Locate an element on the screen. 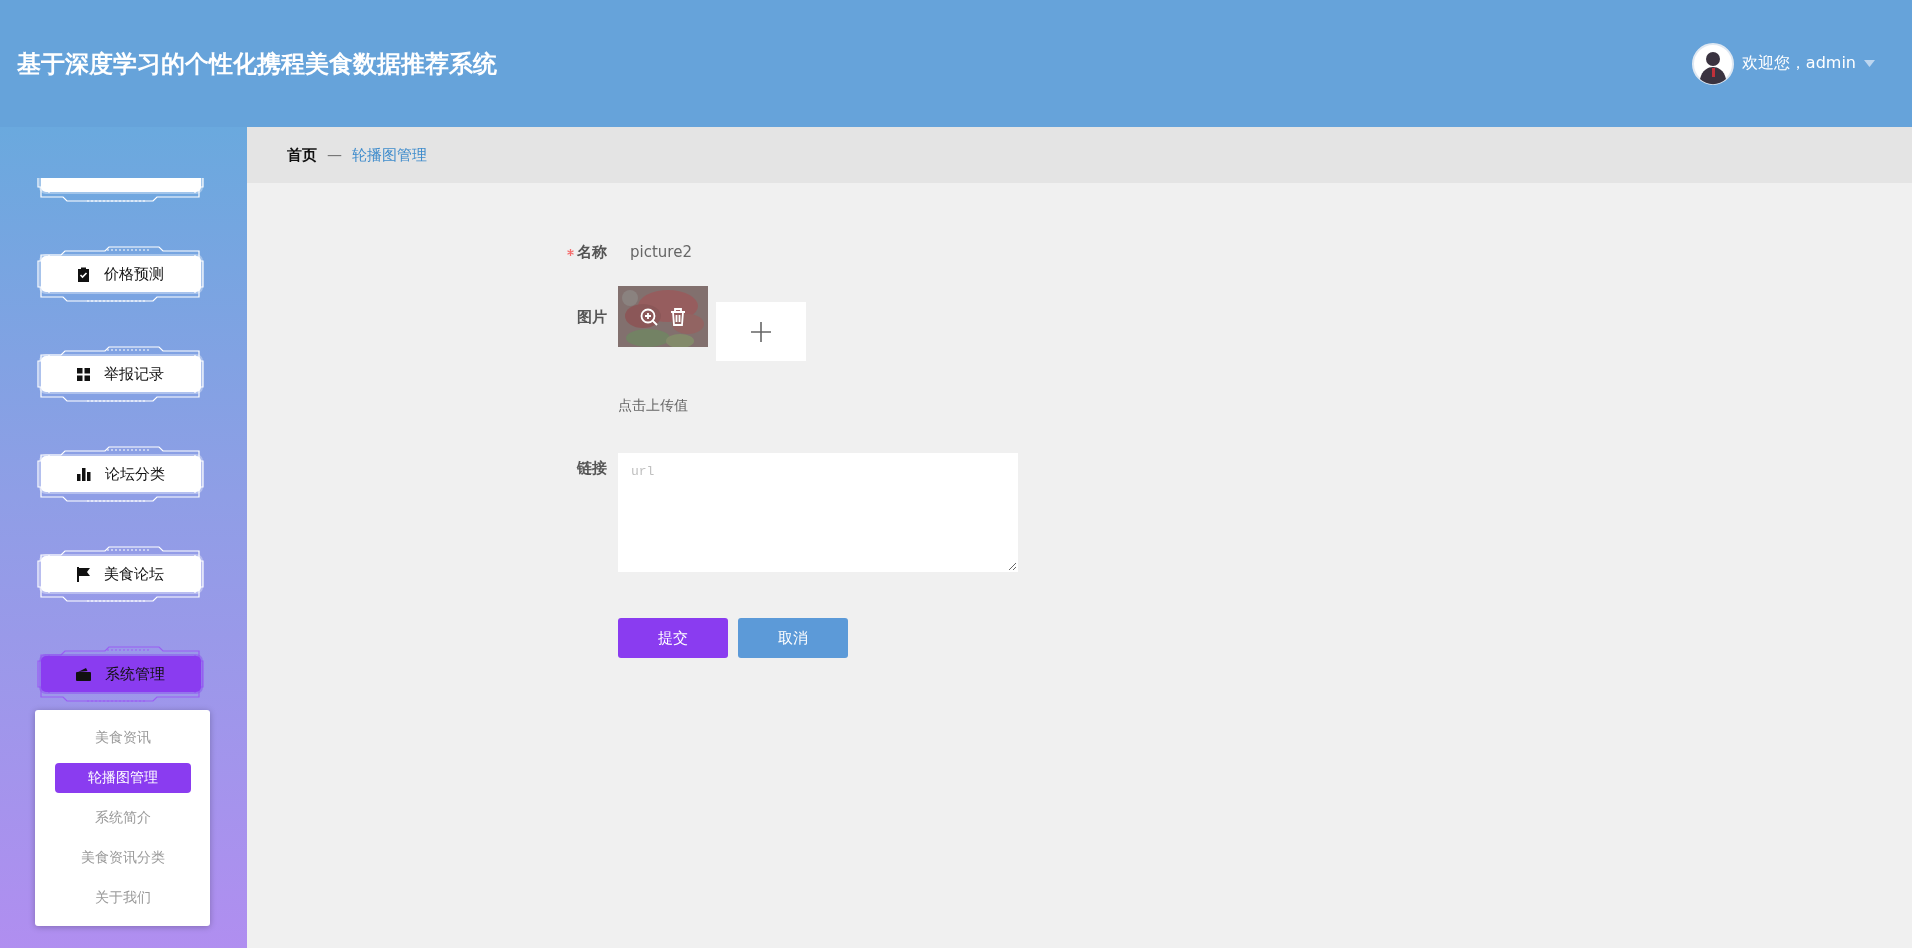 The image size is (1912, 948). submenu-item: 关于我们 is located at coordinates (122, 898).